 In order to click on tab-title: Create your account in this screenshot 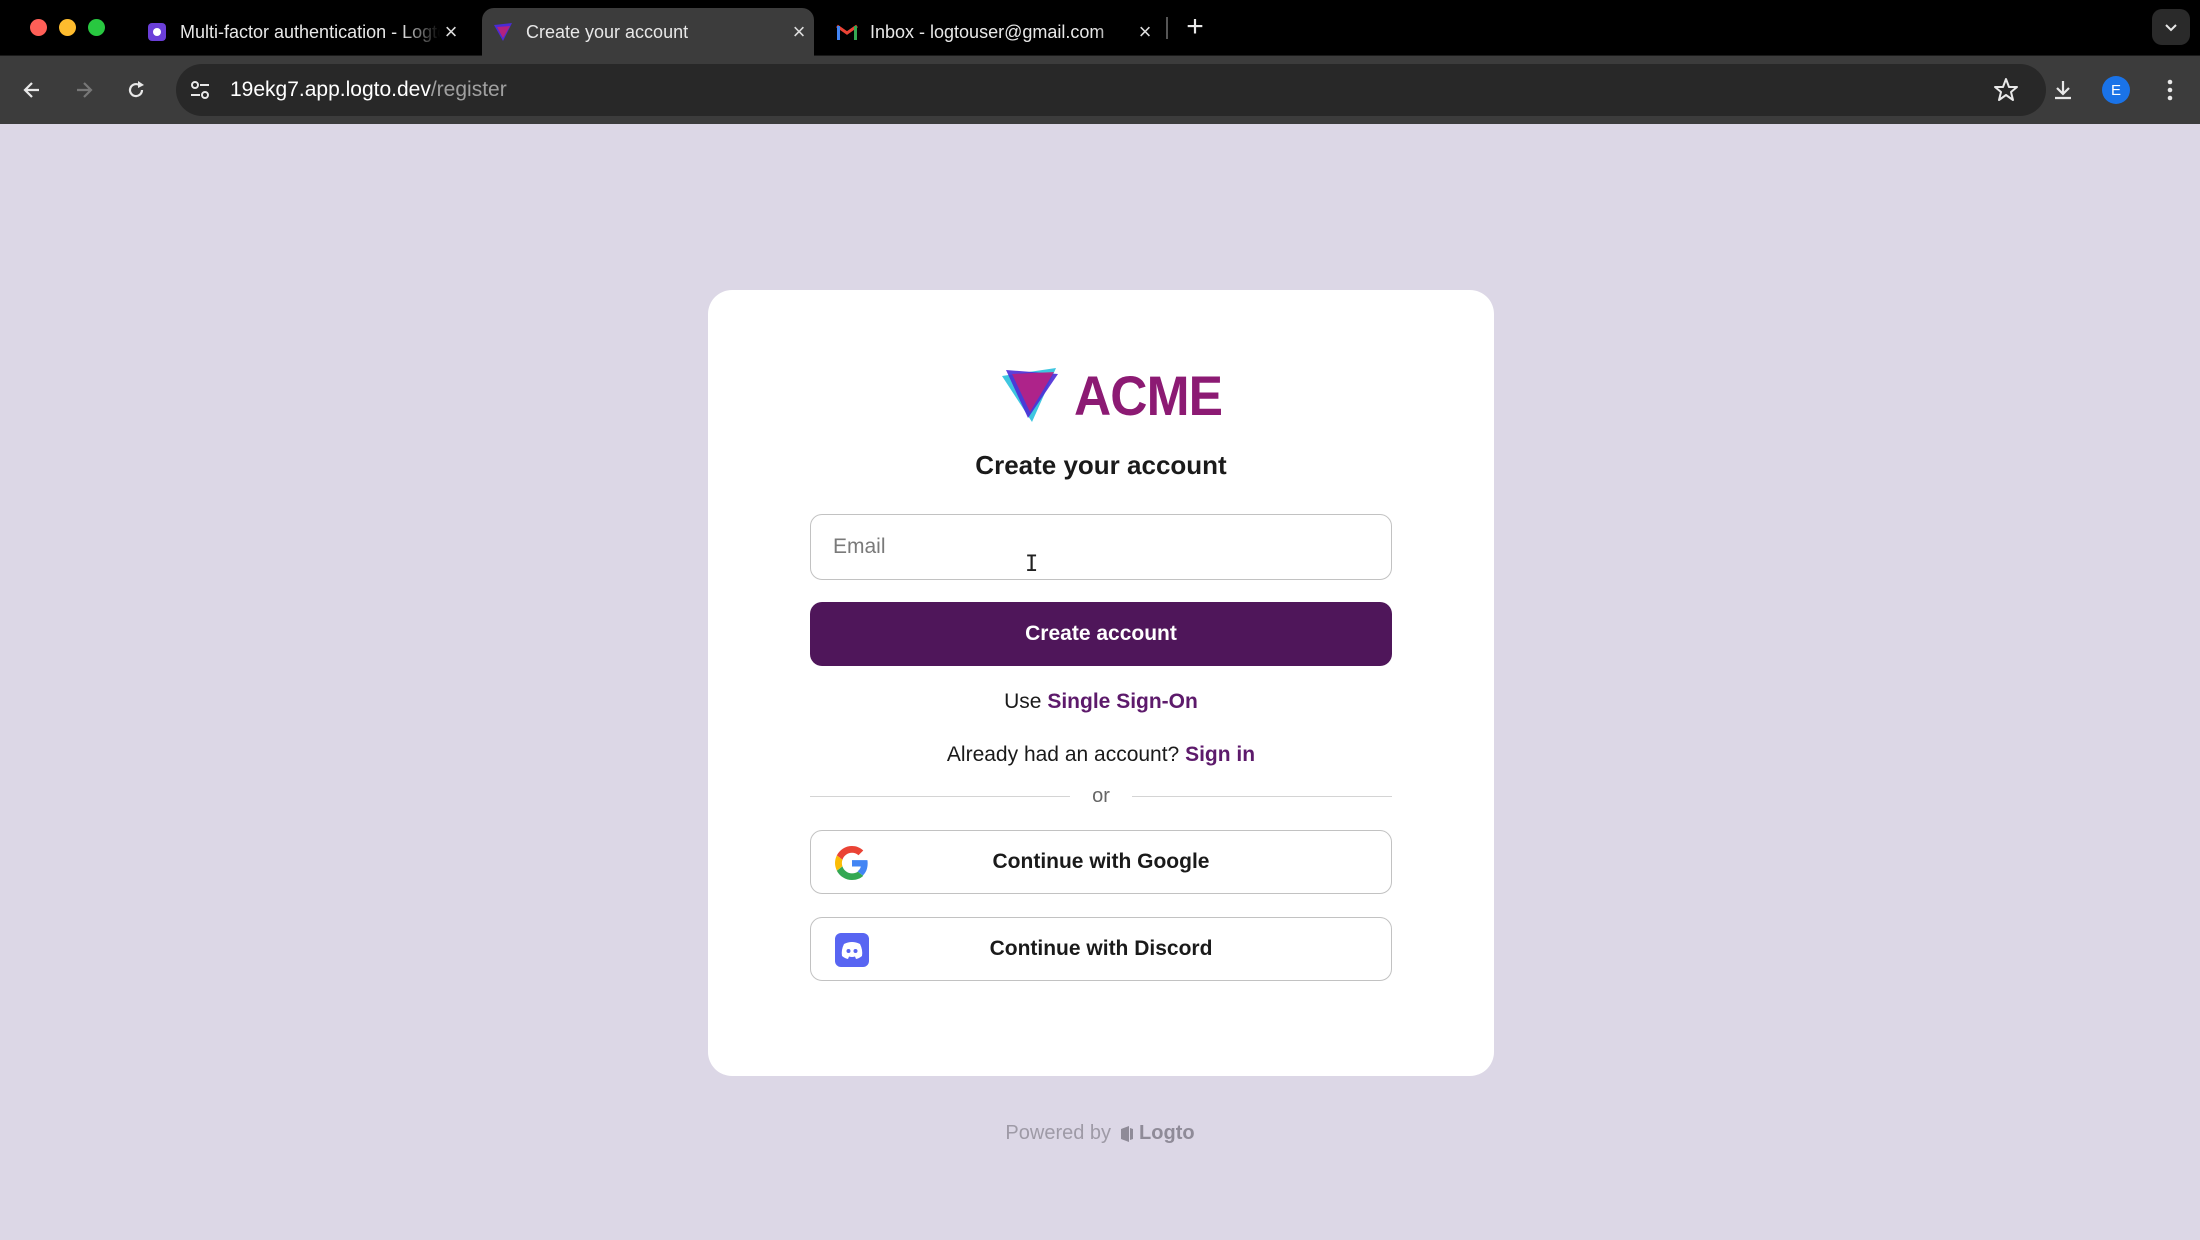, I will do `click(607, 31)`.